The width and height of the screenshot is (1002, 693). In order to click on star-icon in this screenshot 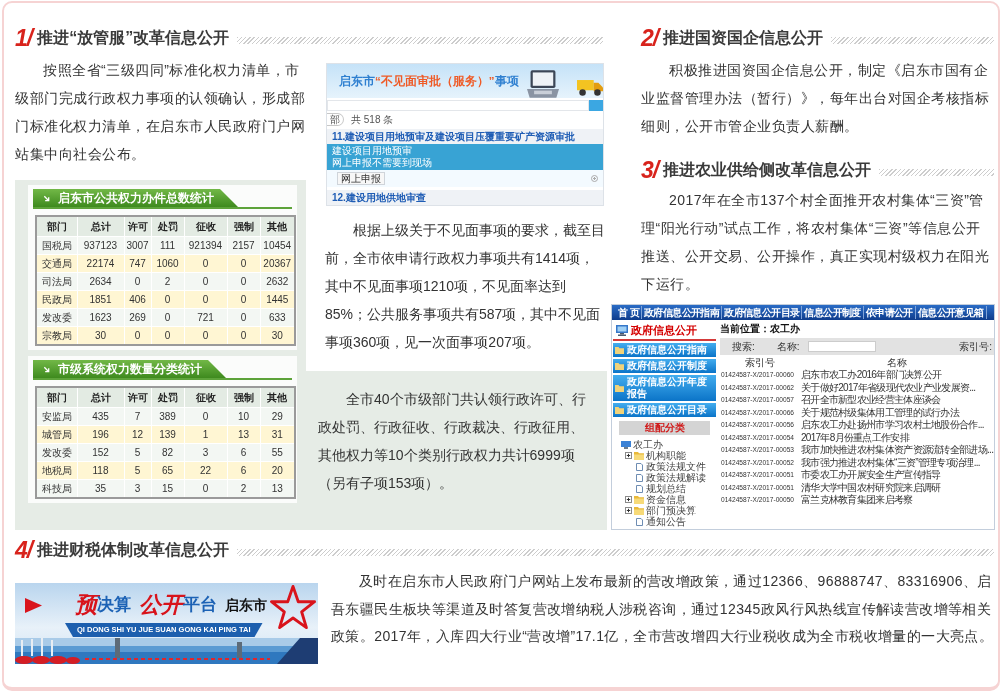, I will do `click(293, 607)`.